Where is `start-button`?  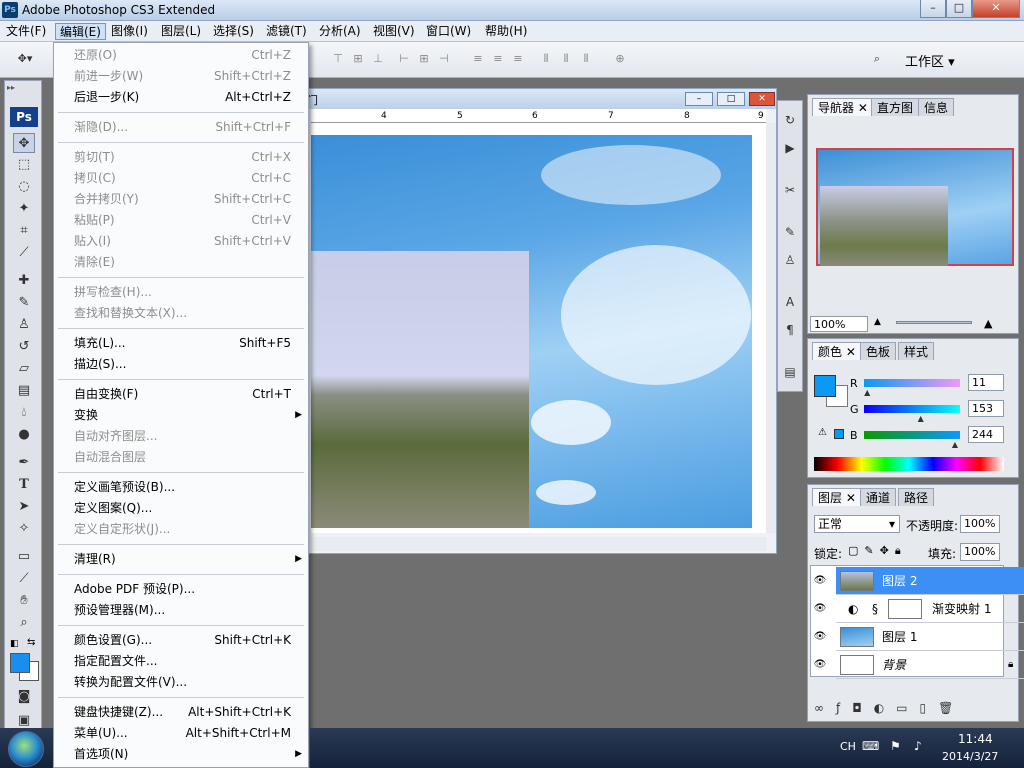 start-button is located at coordinates (26, 749).